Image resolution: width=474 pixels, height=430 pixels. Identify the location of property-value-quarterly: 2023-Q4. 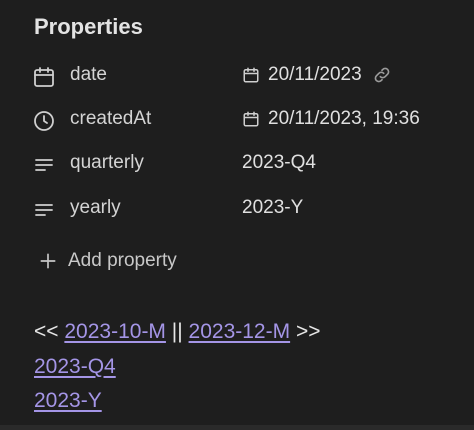
(279, 163).